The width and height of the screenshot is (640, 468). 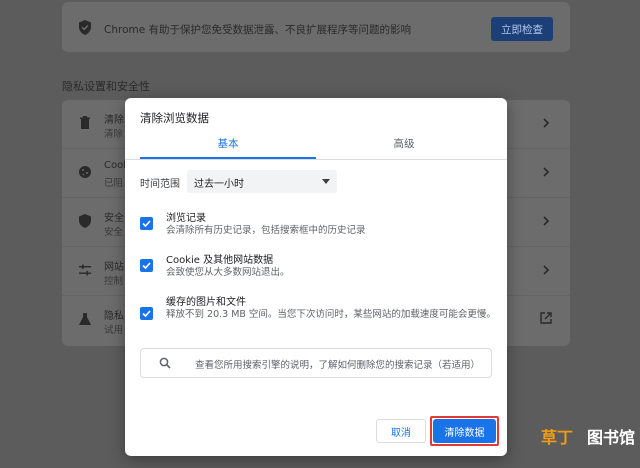 What do you see at coordinates (114, 134) in the screenshot?
I see `privacy-row-subtitle: 清除` at bounding box center [114, 134].